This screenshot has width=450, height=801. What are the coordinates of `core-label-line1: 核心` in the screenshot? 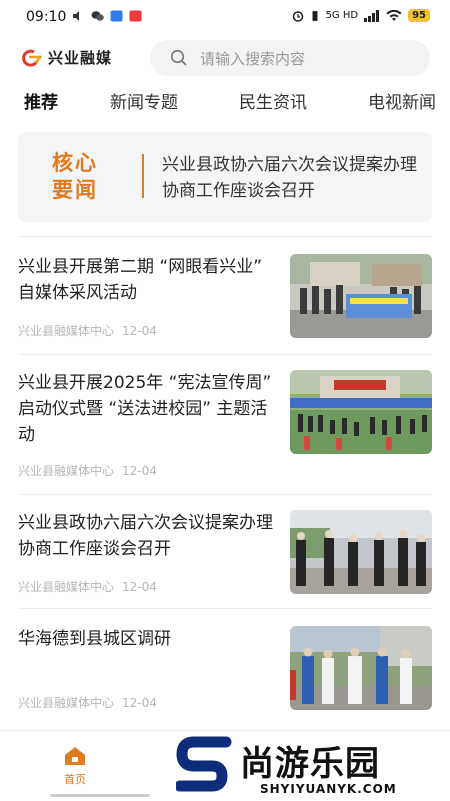 It's located at (75, 163).